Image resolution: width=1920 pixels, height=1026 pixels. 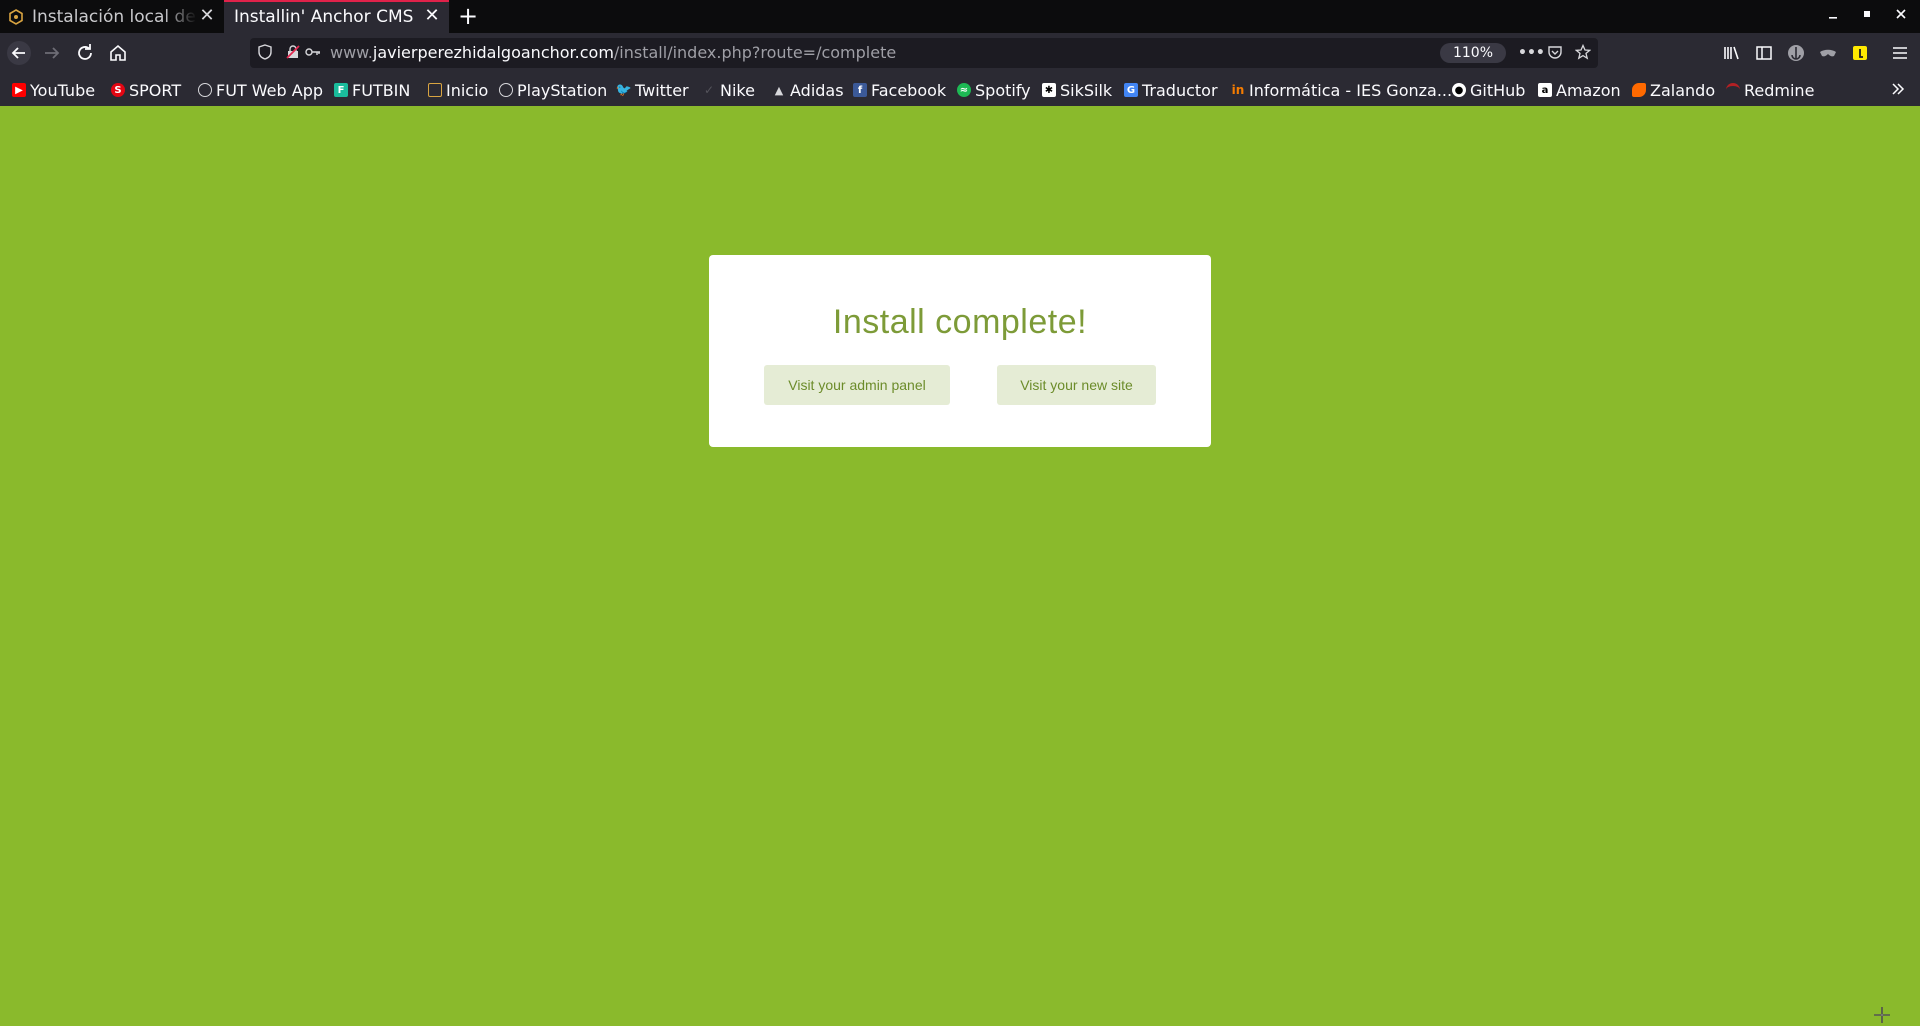 I want to click on bookmark-playstation: PlayStation, so click(x=553, y=90).